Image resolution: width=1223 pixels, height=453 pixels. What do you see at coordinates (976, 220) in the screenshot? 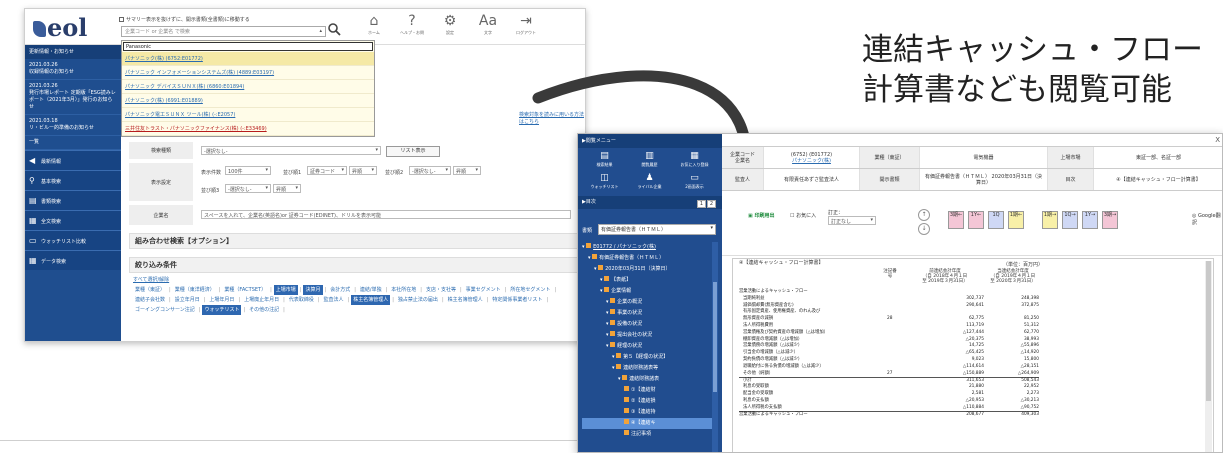
I see `period-nav-button: 1Y←` at bounding box center [976, 220].